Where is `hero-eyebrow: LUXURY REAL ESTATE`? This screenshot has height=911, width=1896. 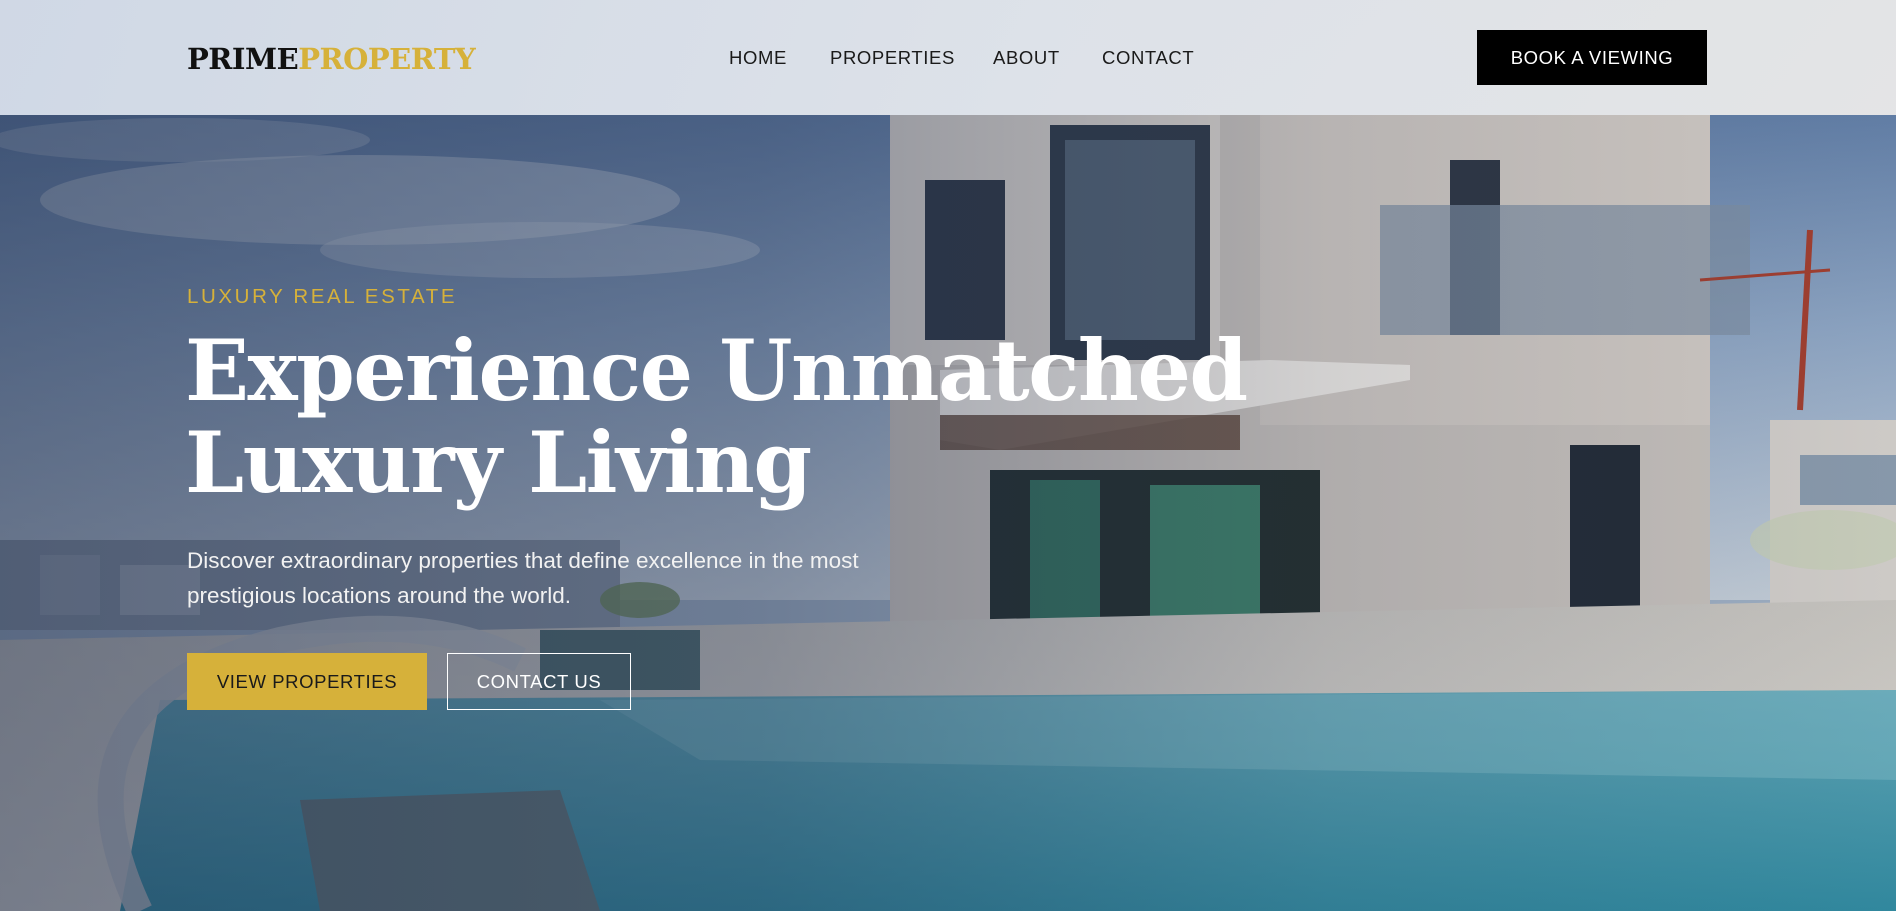
hero-eyebrow: LUXURY REAL ESTATE is located at coordinates (322, 296).